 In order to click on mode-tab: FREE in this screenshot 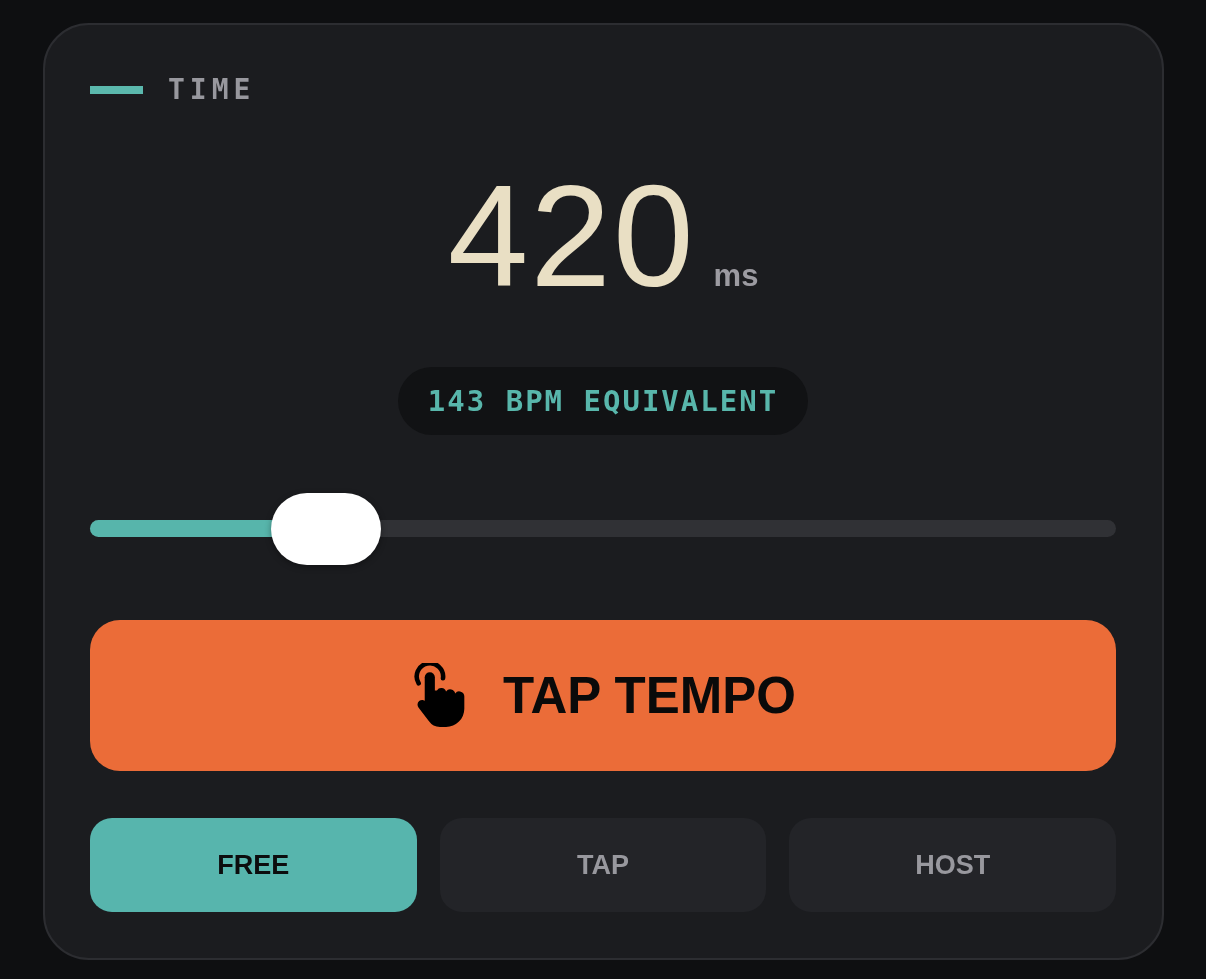, I will do `click(253, 865)`.